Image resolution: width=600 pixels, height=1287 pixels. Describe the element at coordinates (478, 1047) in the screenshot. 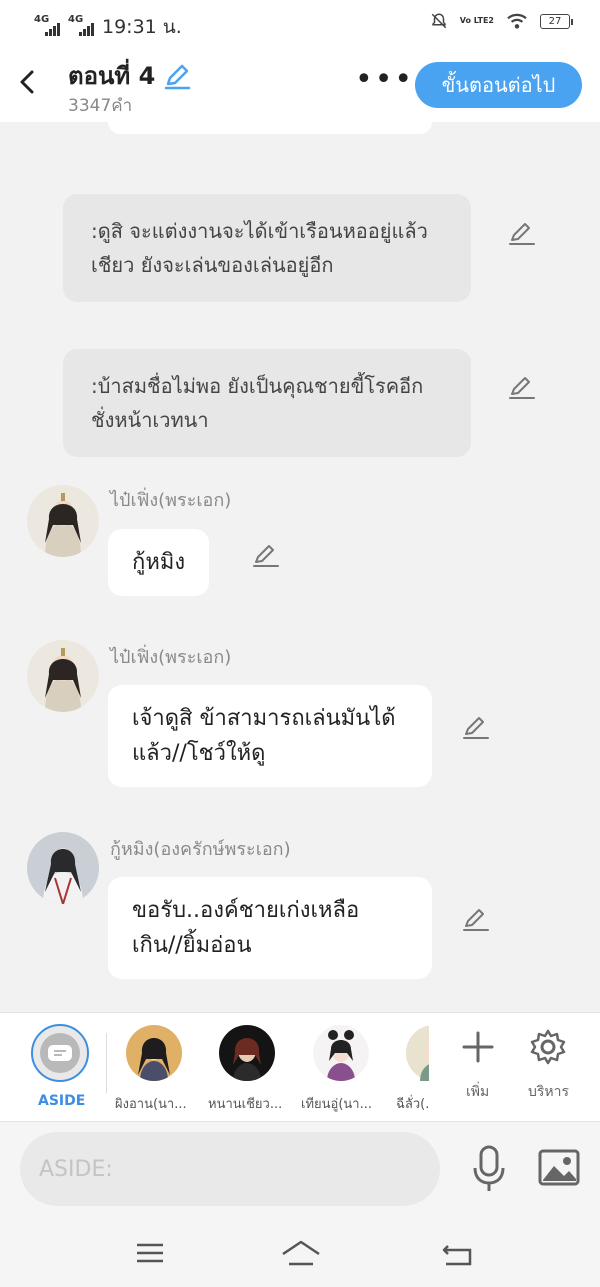

I see `add-icon` at that location.